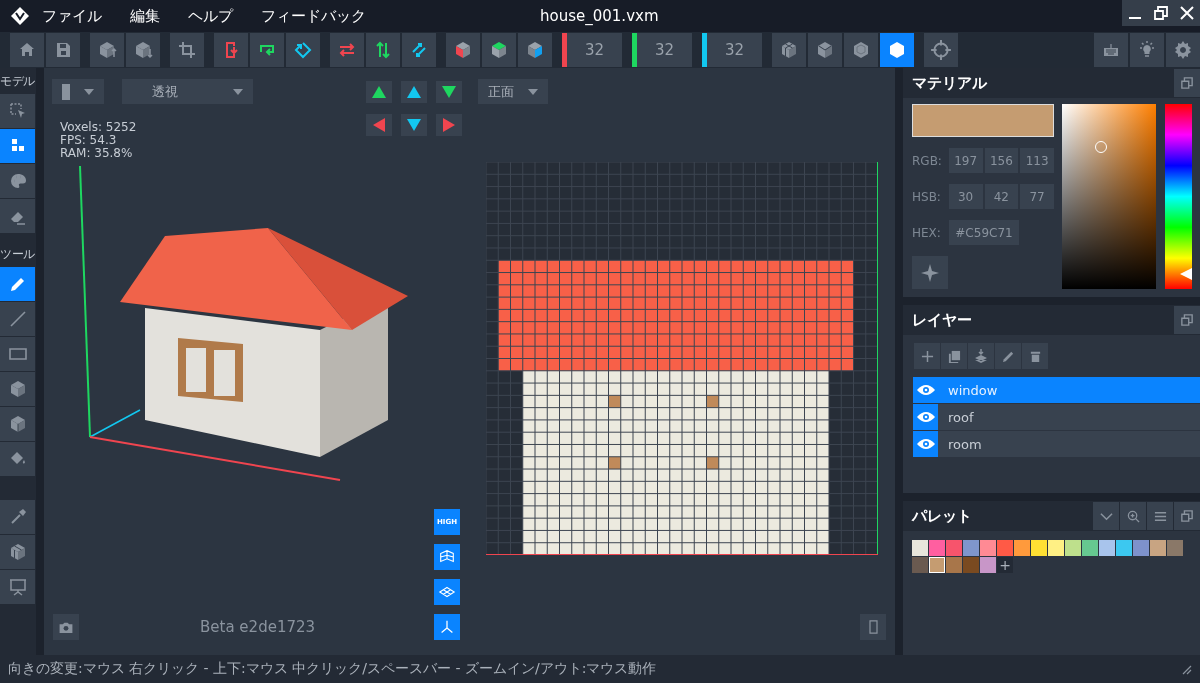  What do you see at coordinates (954, 356) in the screenshot?
I see `duplicate-button` at bounding box center [954, 356].